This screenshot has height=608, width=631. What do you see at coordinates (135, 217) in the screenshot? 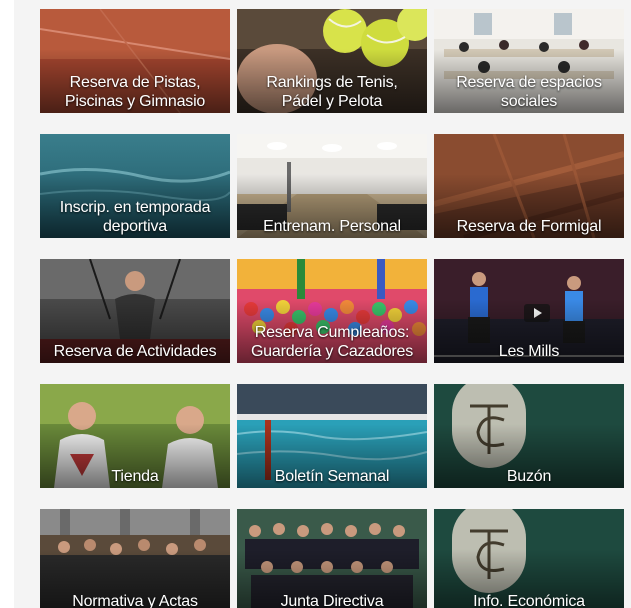
I see `tile-label: Inscrip. en temporada deportiva` at bounding box center [135, 217].